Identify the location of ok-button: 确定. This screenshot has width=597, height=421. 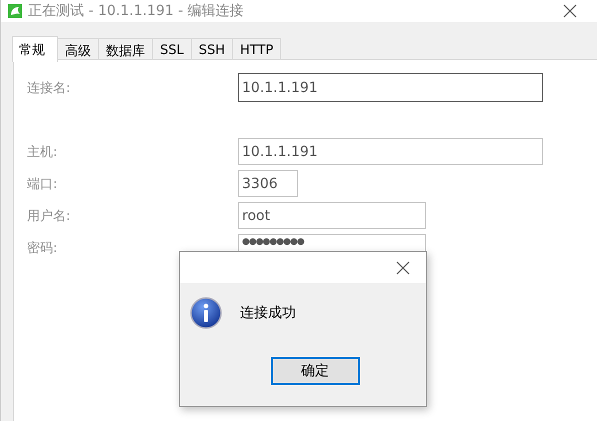
(315, 371).